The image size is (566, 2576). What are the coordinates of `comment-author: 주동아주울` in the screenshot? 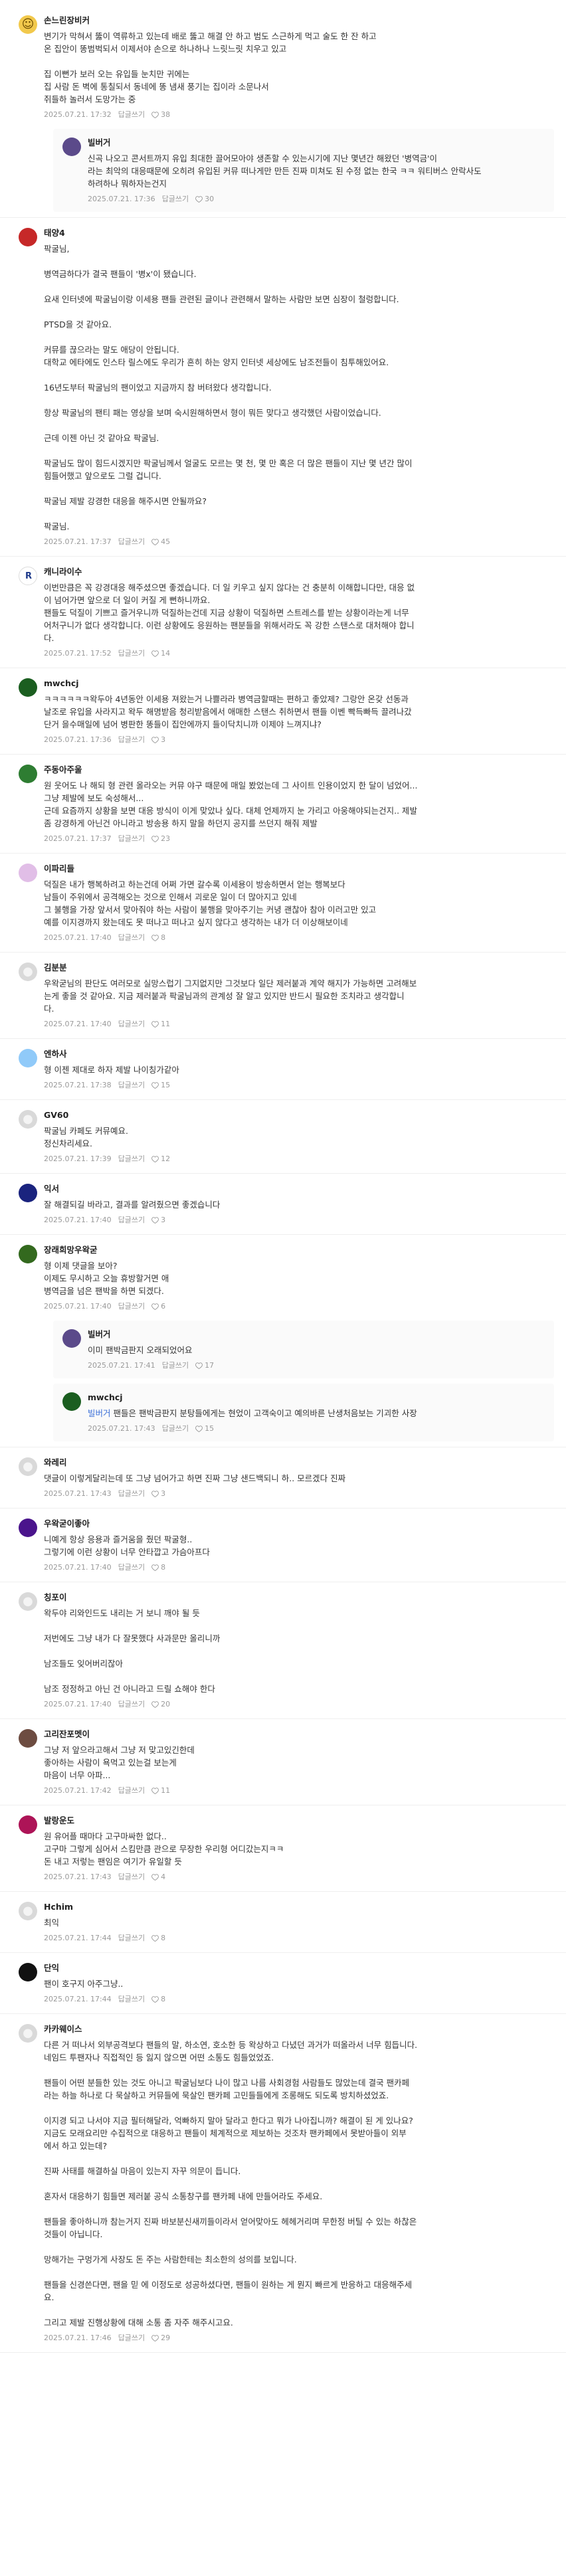 It's located at (299, 770).